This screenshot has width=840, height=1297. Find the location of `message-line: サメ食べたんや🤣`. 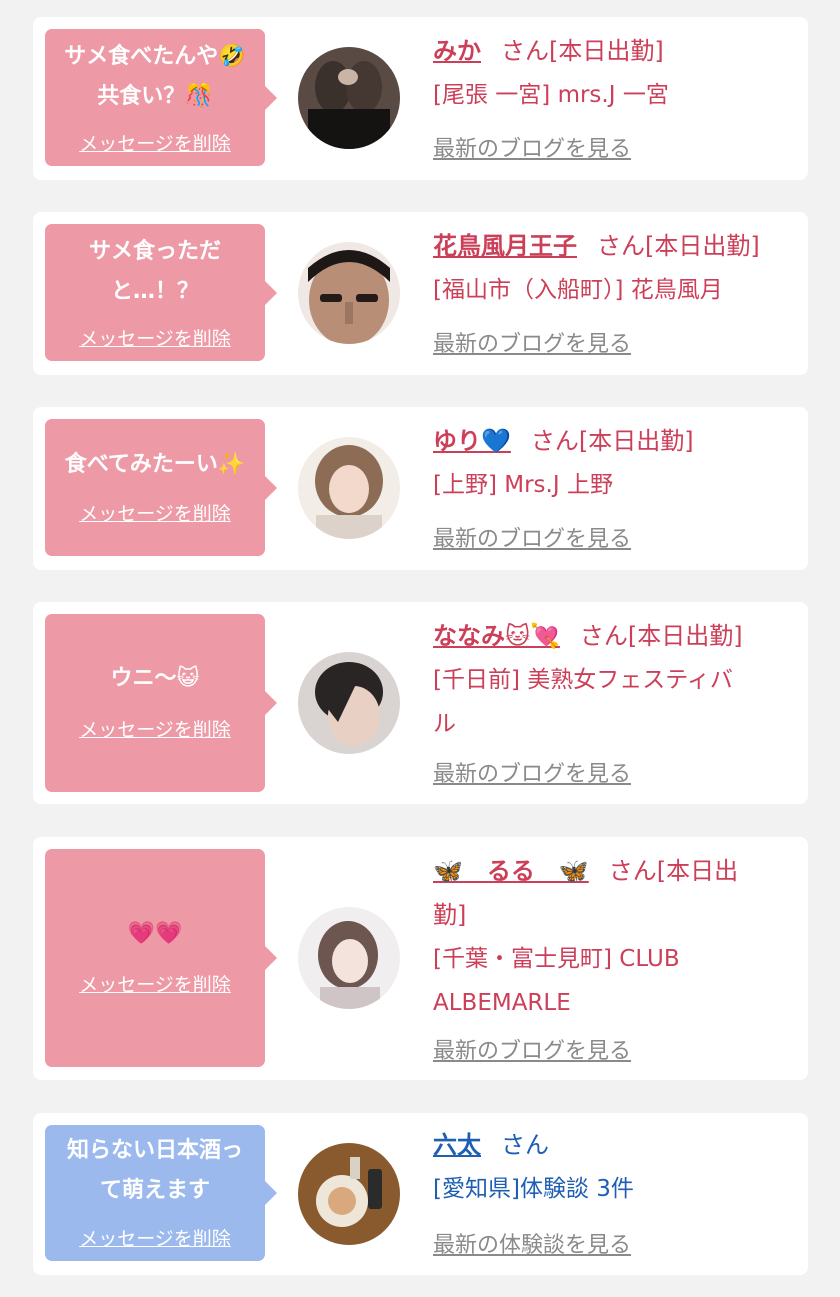

message-line: サメ食べたんや🤣 is located at coordinates (155, 56).